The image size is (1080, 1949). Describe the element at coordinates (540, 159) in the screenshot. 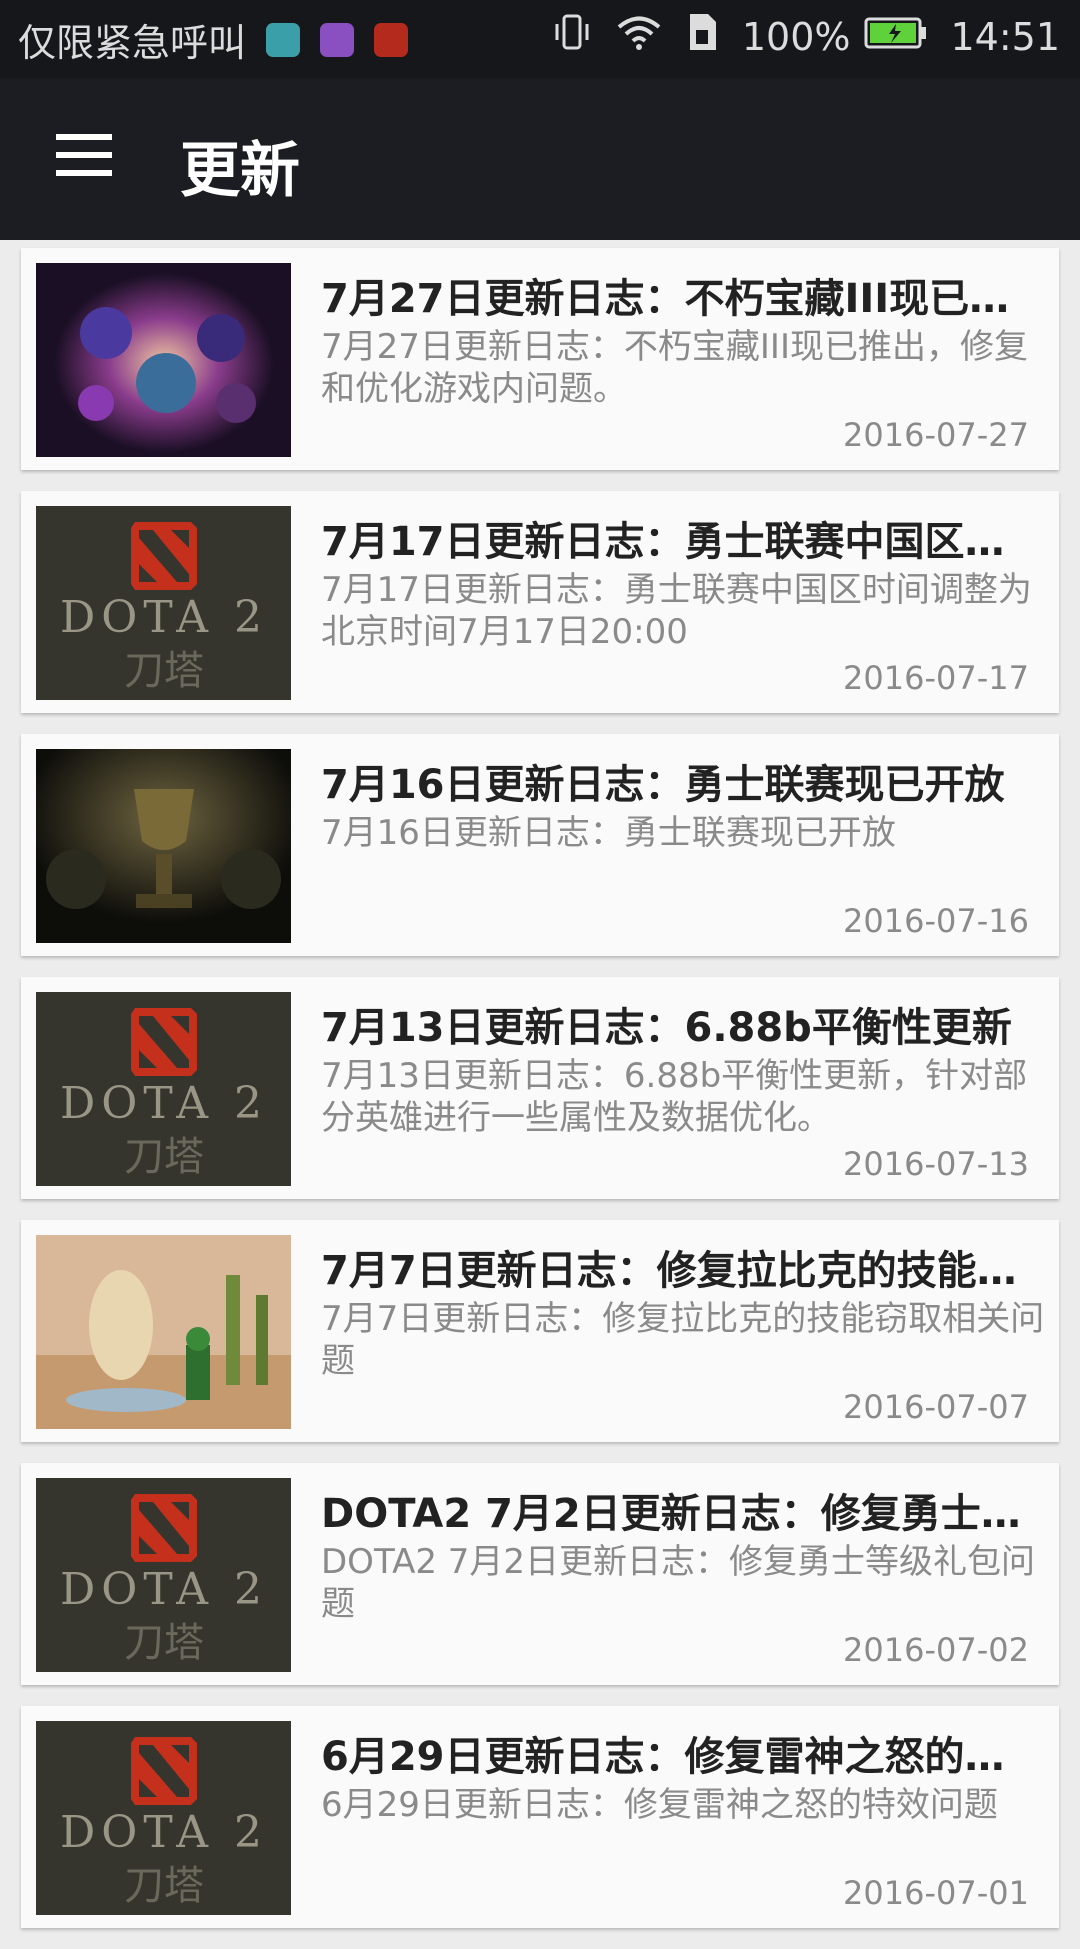

I see `app-bar: 更新` at that location.